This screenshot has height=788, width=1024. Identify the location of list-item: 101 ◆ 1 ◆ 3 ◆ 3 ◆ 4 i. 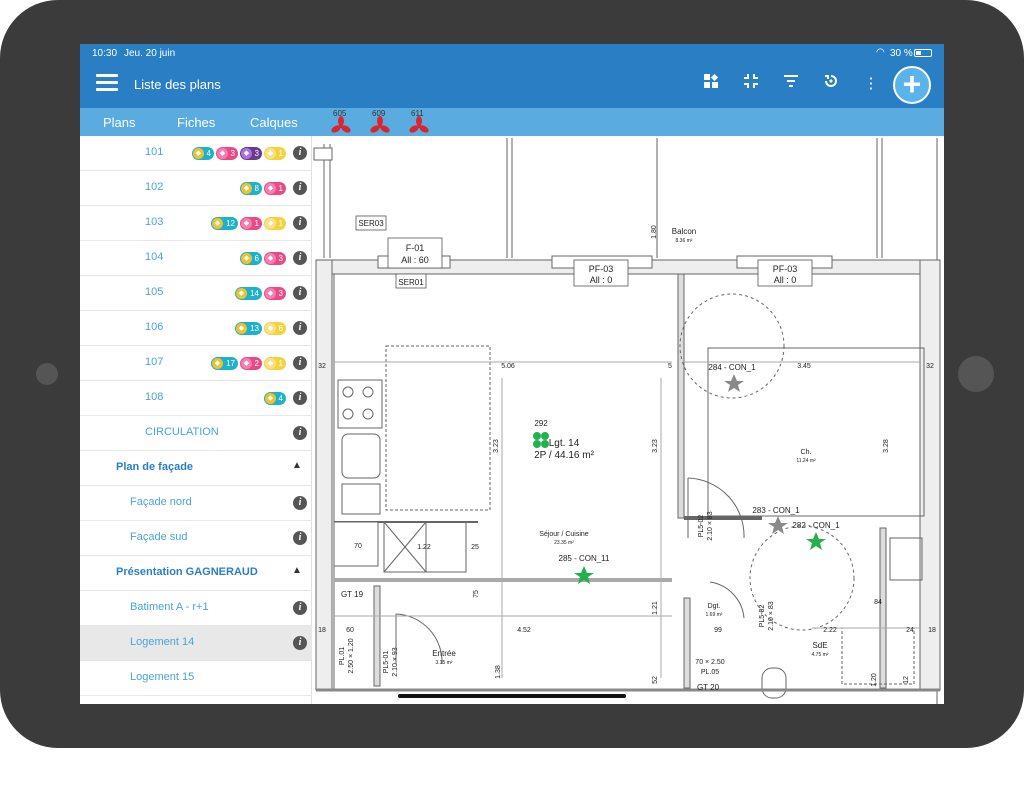
(196, 153).